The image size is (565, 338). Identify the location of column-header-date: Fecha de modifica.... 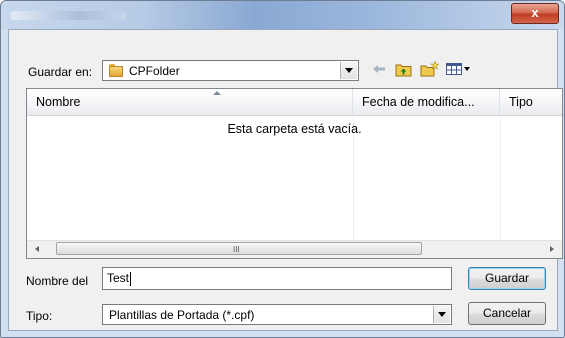
(426, 102).